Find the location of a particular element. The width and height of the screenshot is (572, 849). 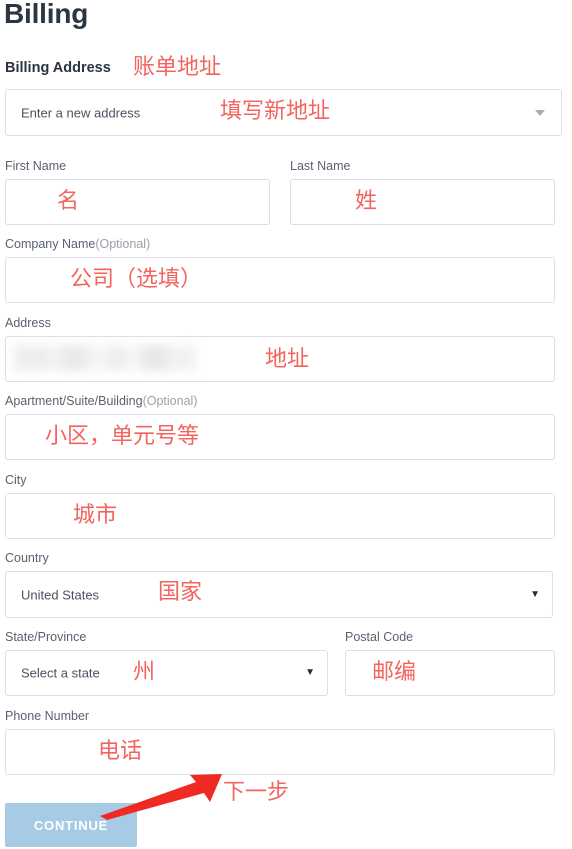

address-input is located at coordinates (280, 359).